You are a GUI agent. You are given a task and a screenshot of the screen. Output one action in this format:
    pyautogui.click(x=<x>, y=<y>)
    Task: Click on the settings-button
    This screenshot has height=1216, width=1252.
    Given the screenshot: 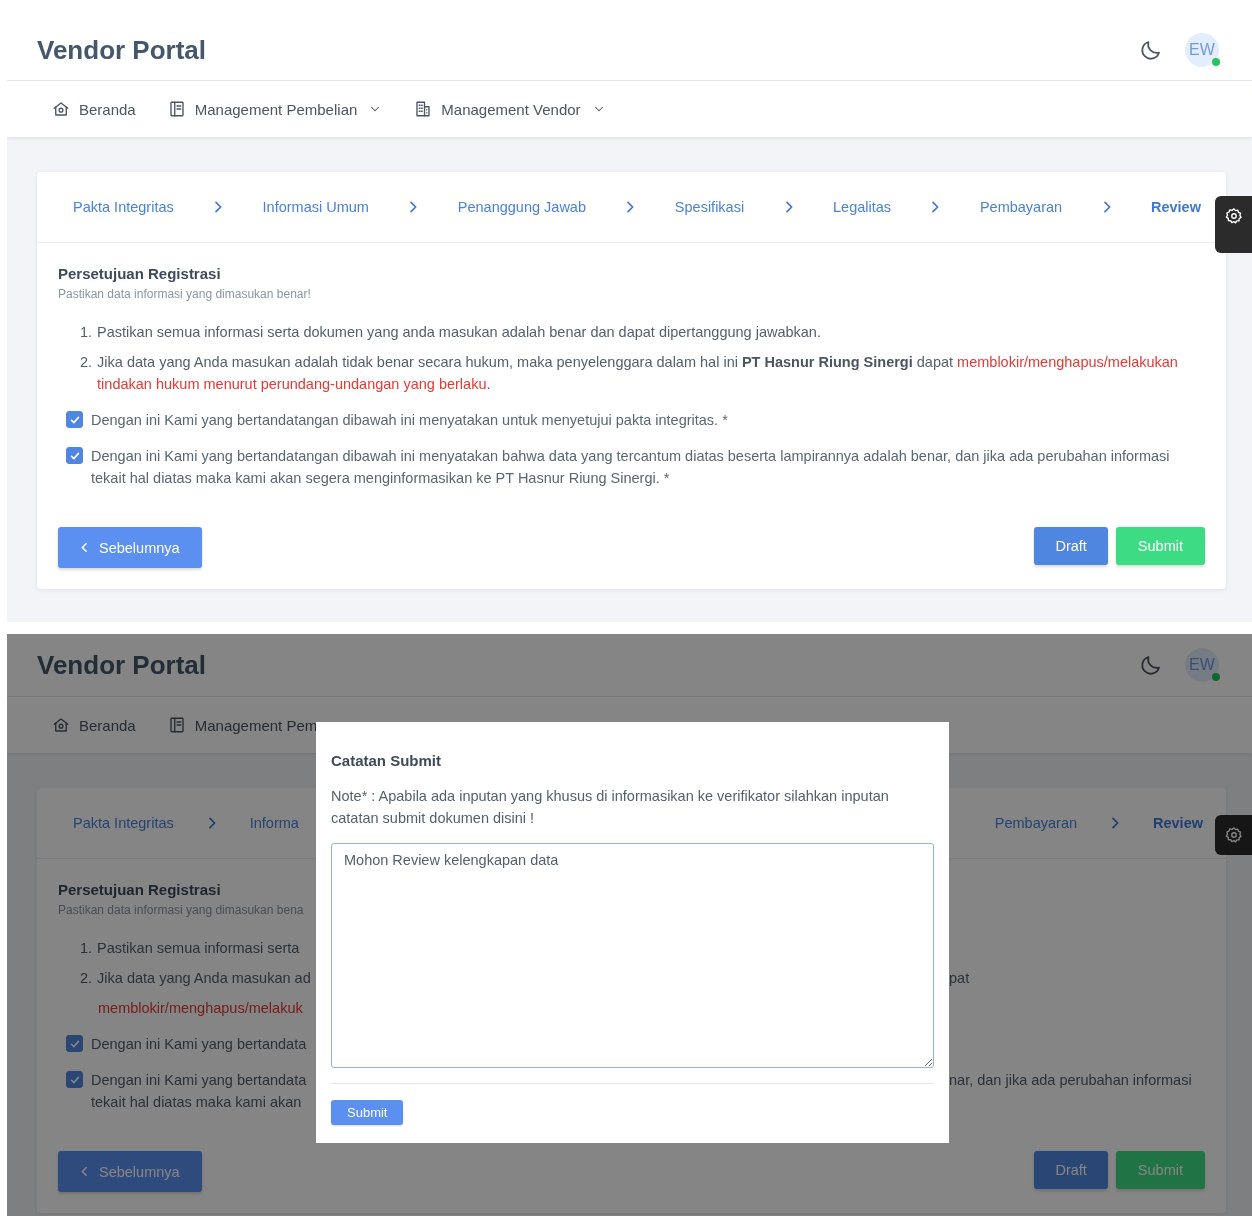 What is the action you would take?
    pyautogui.click(x=1233, y=224)
    